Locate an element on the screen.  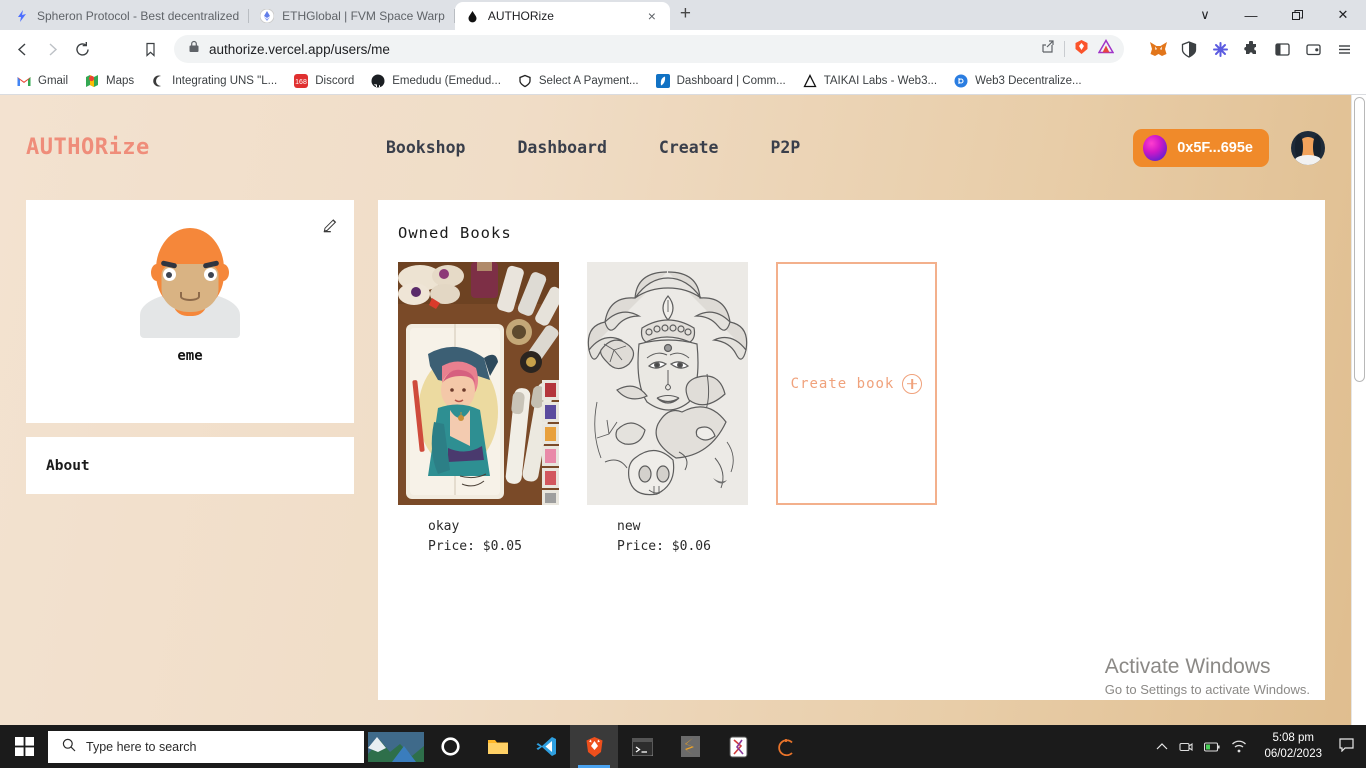
minimize-button: — is located at coordinates (1251, 15).